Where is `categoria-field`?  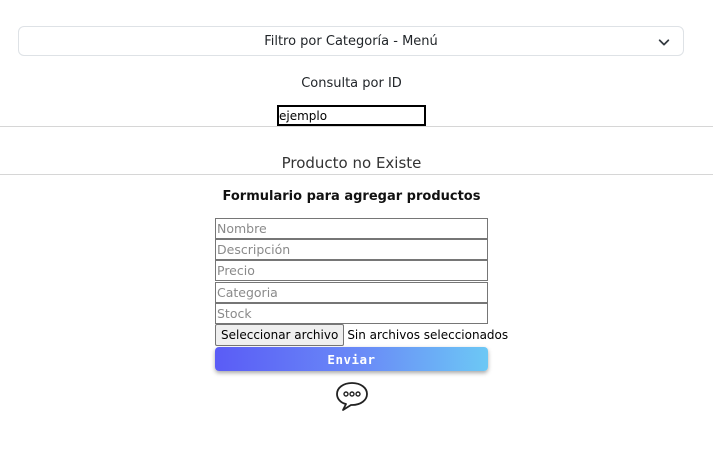
categoria-field is located at coordinates (351, 292).